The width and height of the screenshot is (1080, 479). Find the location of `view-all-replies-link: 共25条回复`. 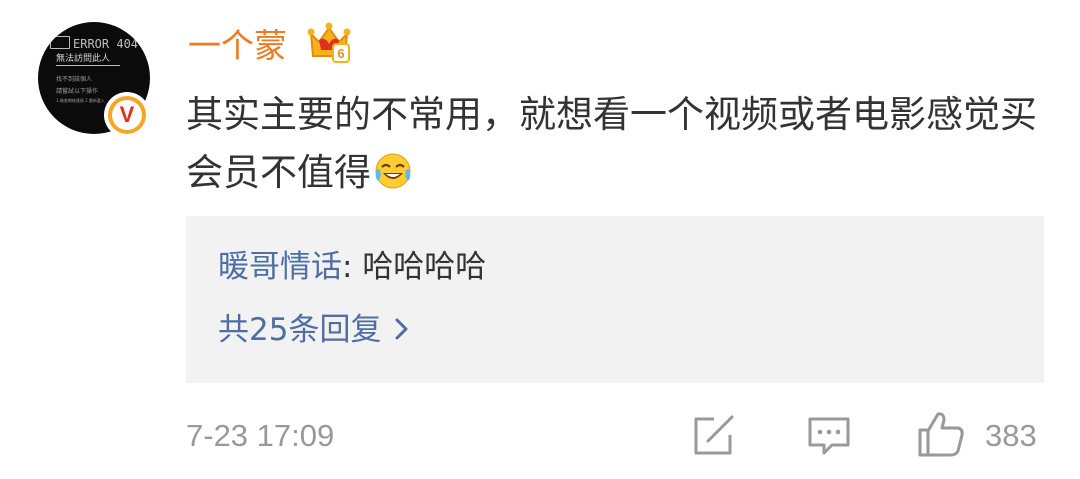

view-all-replies-link: 共25条回复 is located at coordinates (316, 330).